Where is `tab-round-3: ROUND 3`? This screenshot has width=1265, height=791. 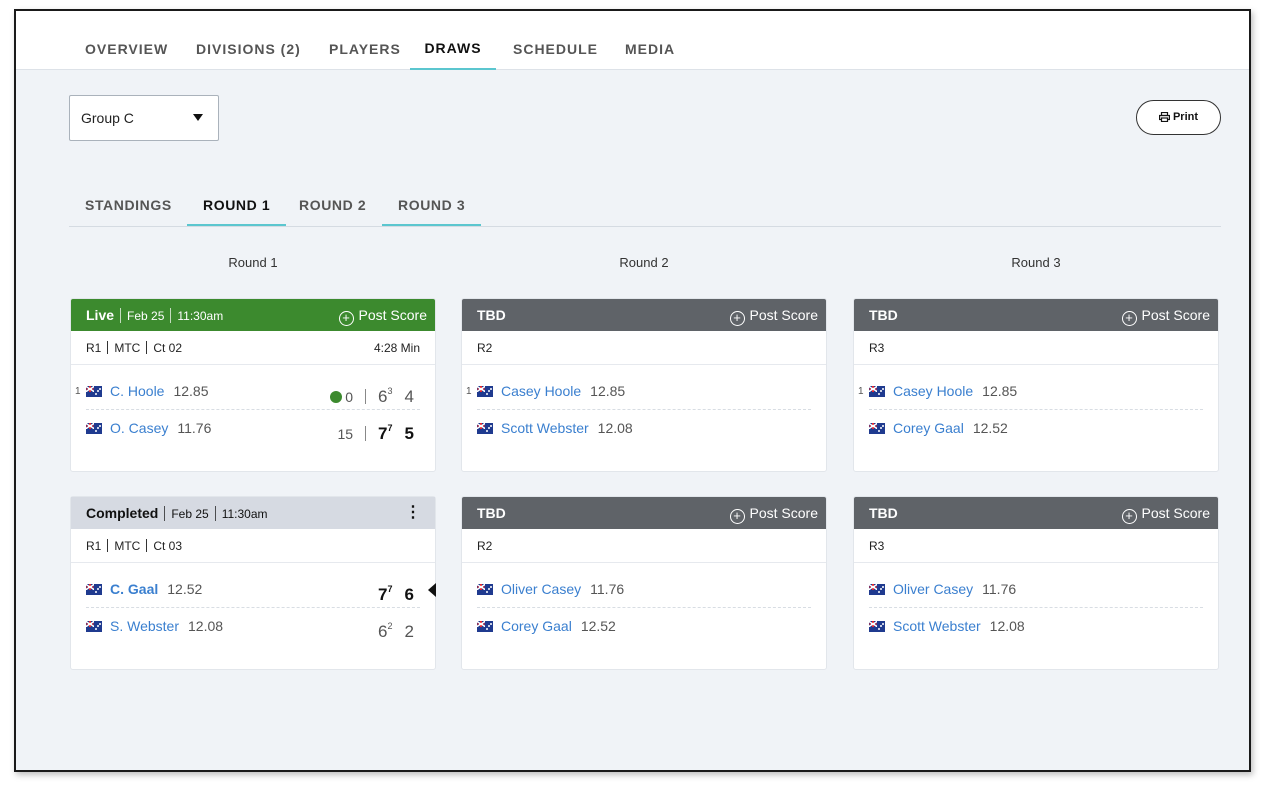
tab-round-3: ROUND 3 is located at coordinates (432, 205).